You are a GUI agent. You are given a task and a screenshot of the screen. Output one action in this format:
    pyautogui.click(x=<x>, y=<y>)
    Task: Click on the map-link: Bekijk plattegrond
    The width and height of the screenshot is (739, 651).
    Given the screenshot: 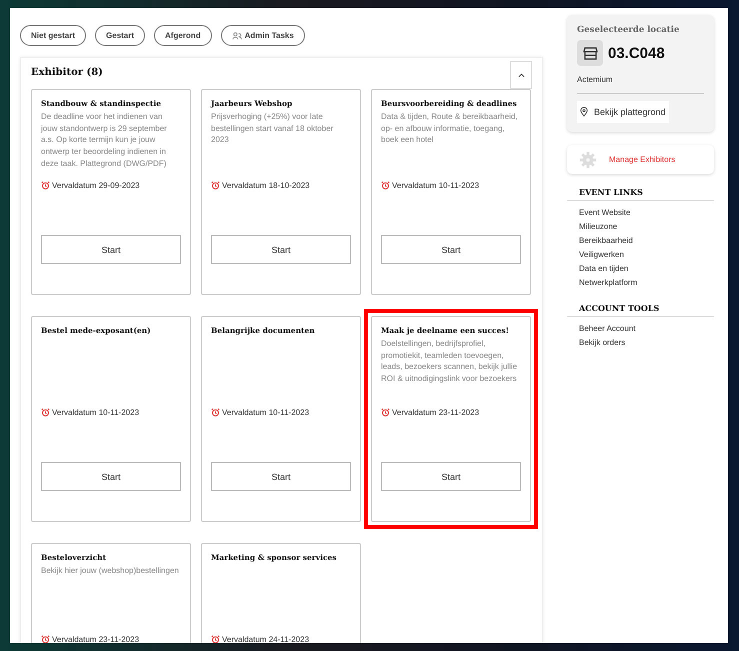 What is the action you would take?
    pyautogui.click(x=623, y=112)
    